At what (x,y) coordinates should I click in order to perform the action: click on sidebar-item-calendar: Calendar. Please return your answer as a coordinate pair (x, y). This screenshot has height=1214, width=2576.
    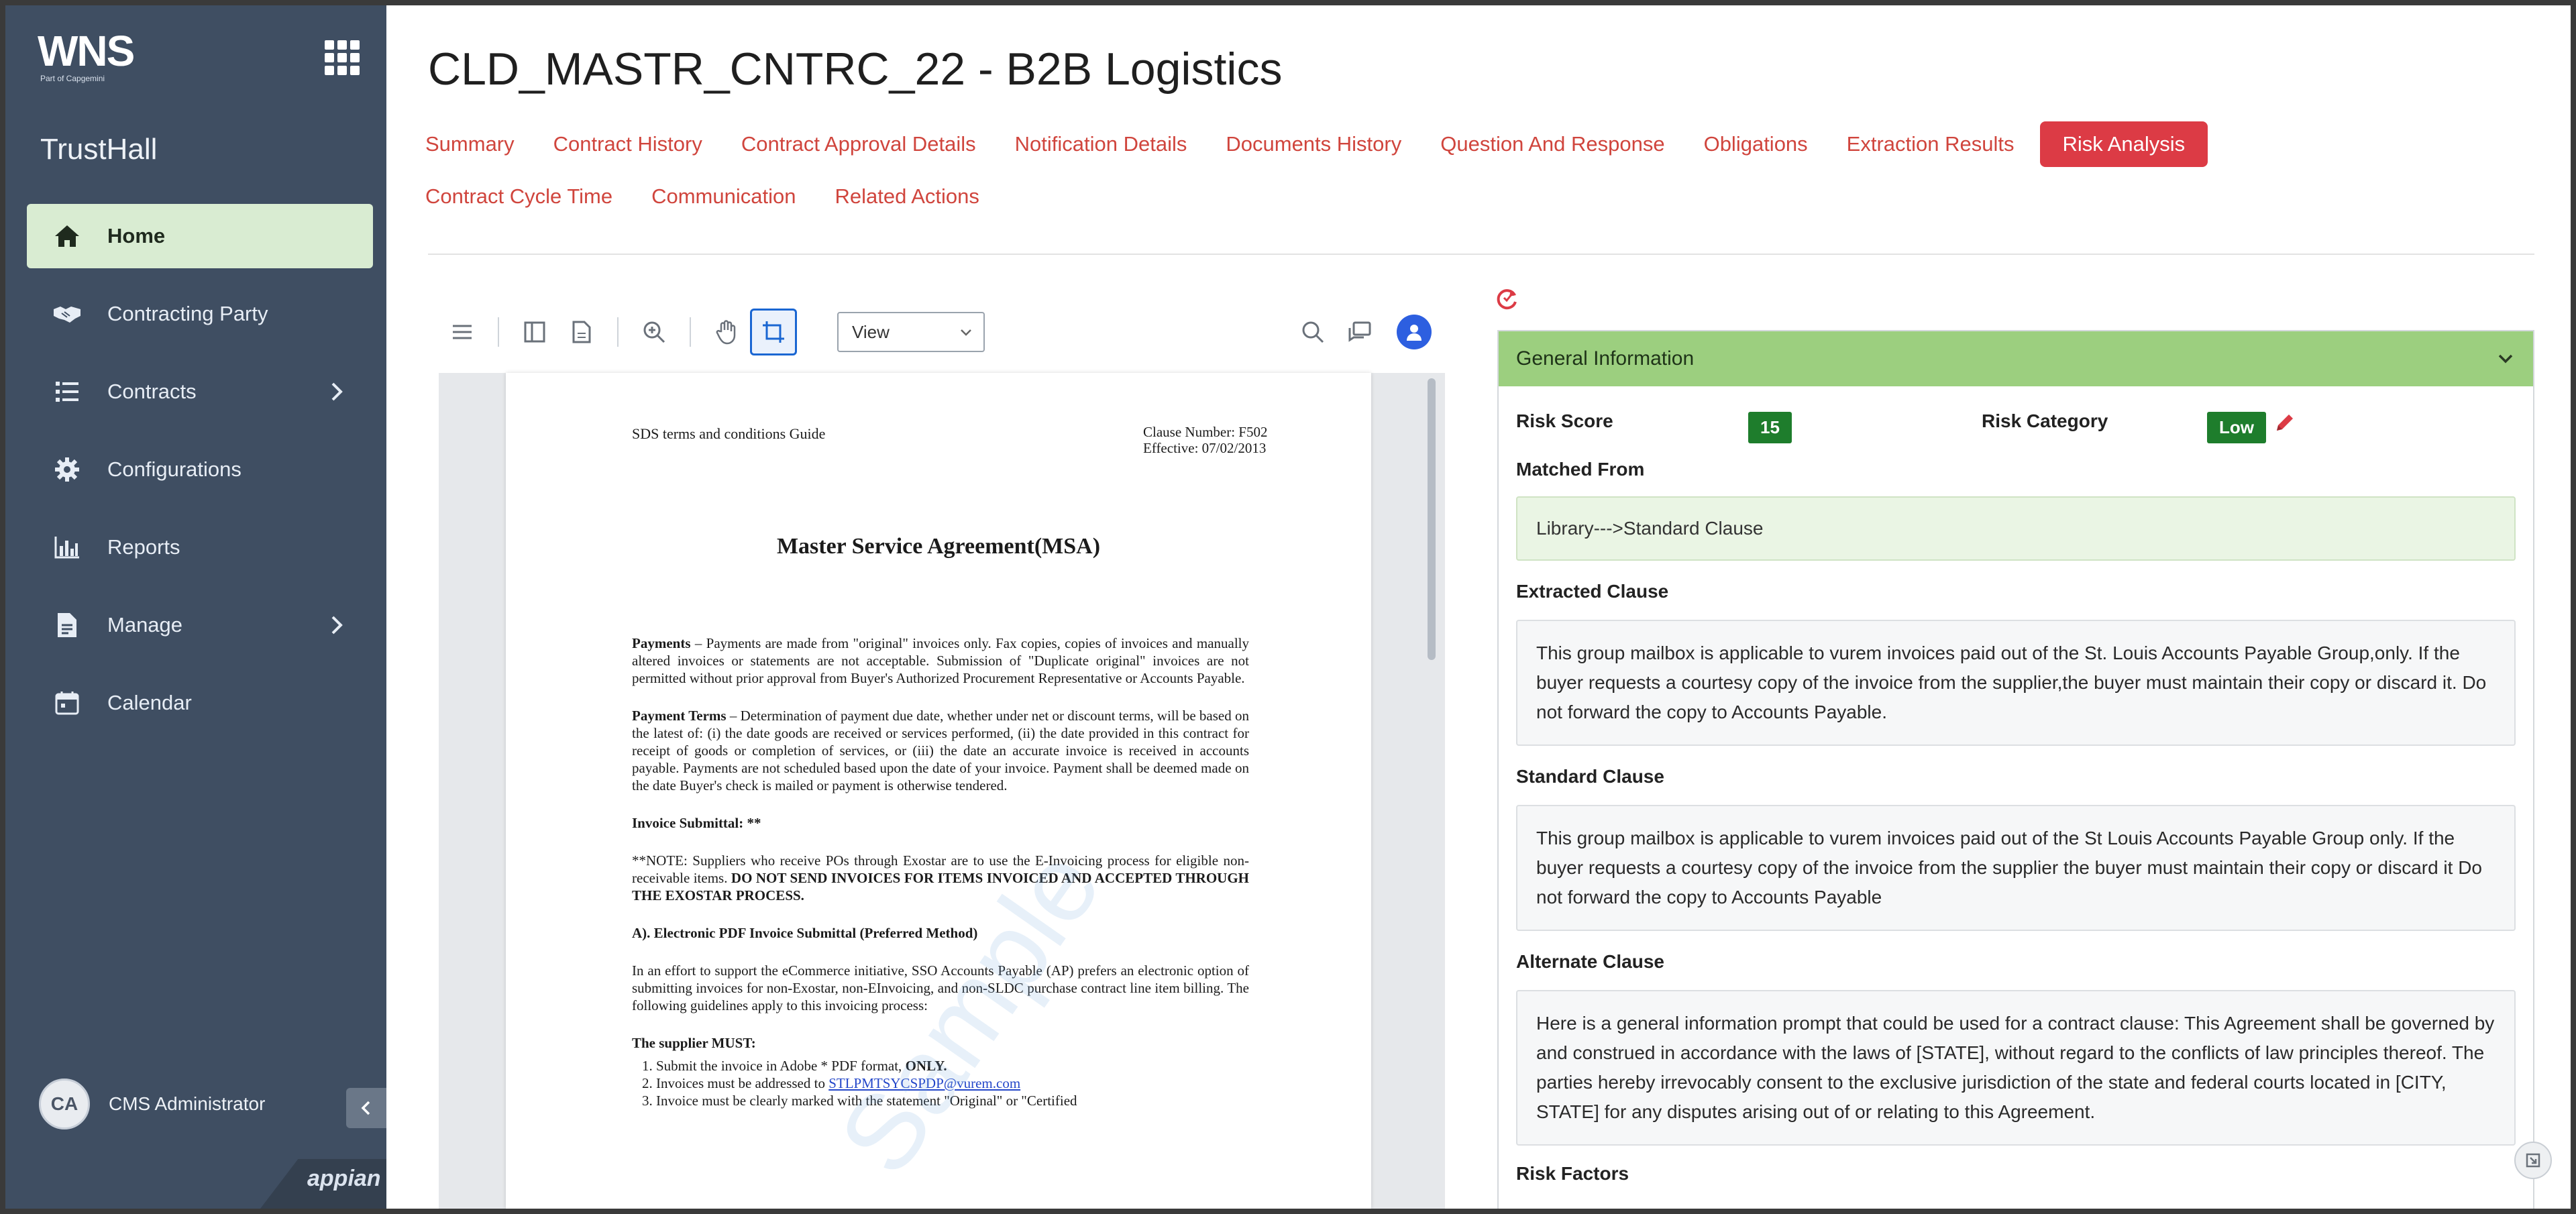
    Looking at the image, I should click on (200, 703).